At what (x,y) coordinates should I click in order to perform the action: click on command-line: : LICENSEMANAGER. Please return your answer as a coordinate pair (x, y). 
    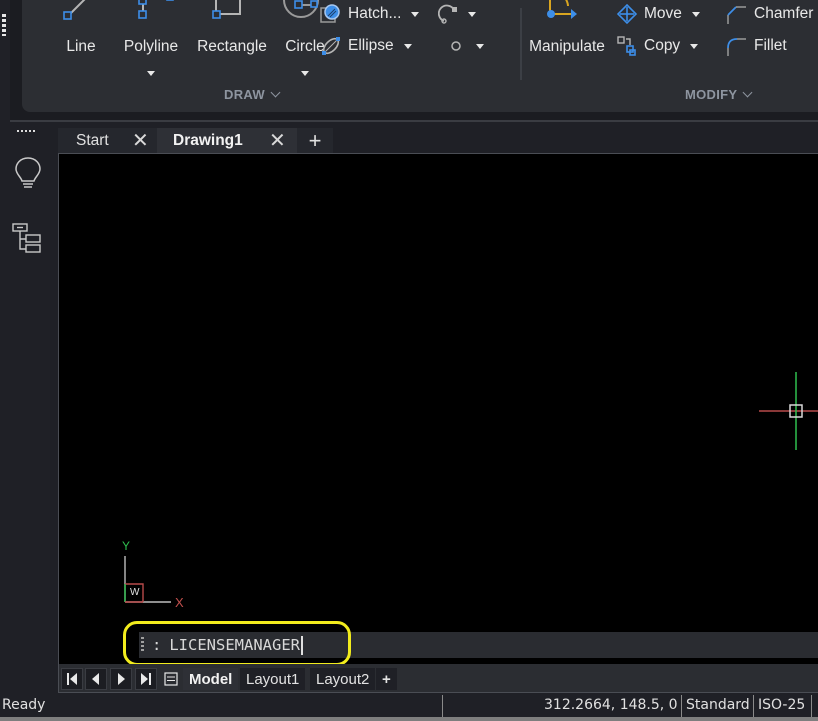
    Looking at the image, I should click on (478, 645).